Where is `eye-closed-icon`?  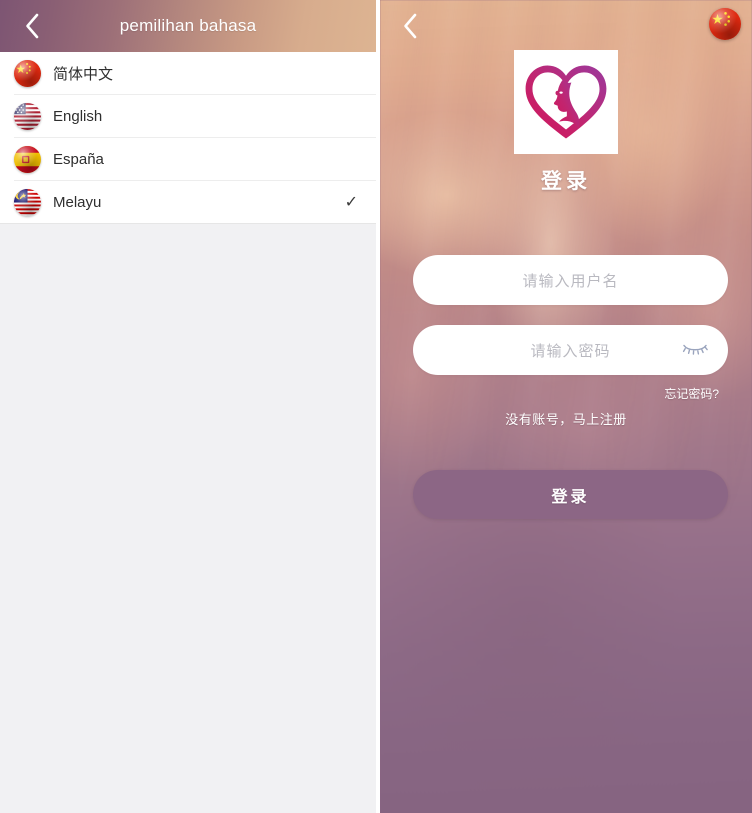
eye-closed-icon is located at coordinates (695, 350).